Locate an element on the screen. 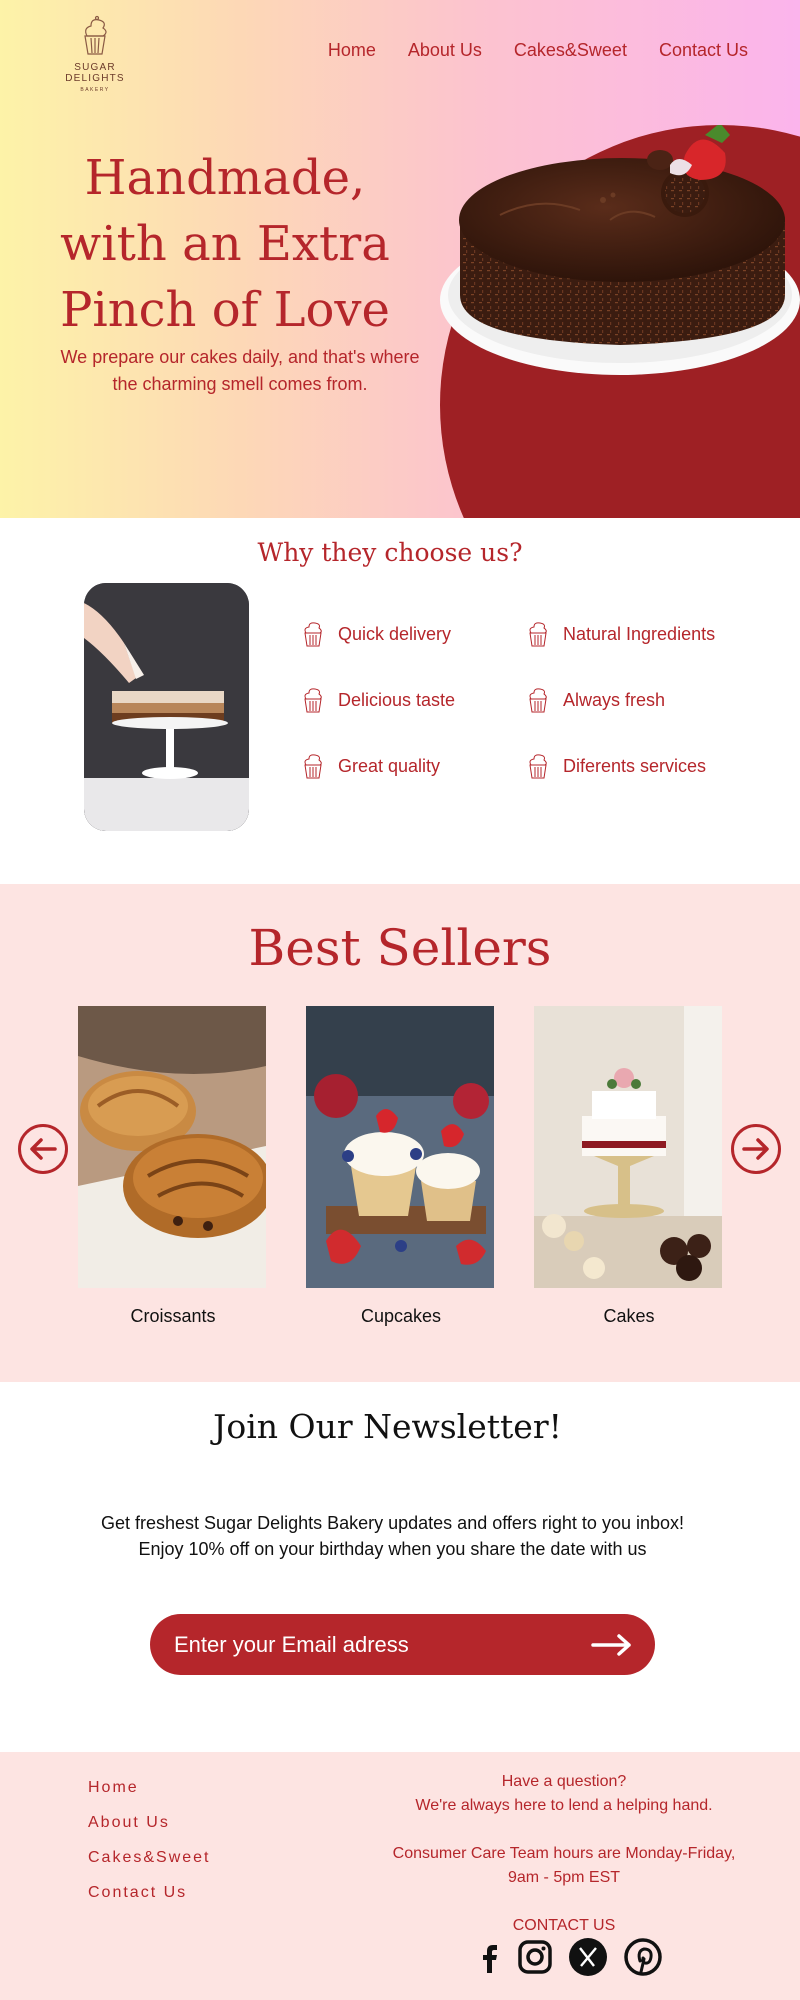  x-link is located at coordinates (588, 1957).